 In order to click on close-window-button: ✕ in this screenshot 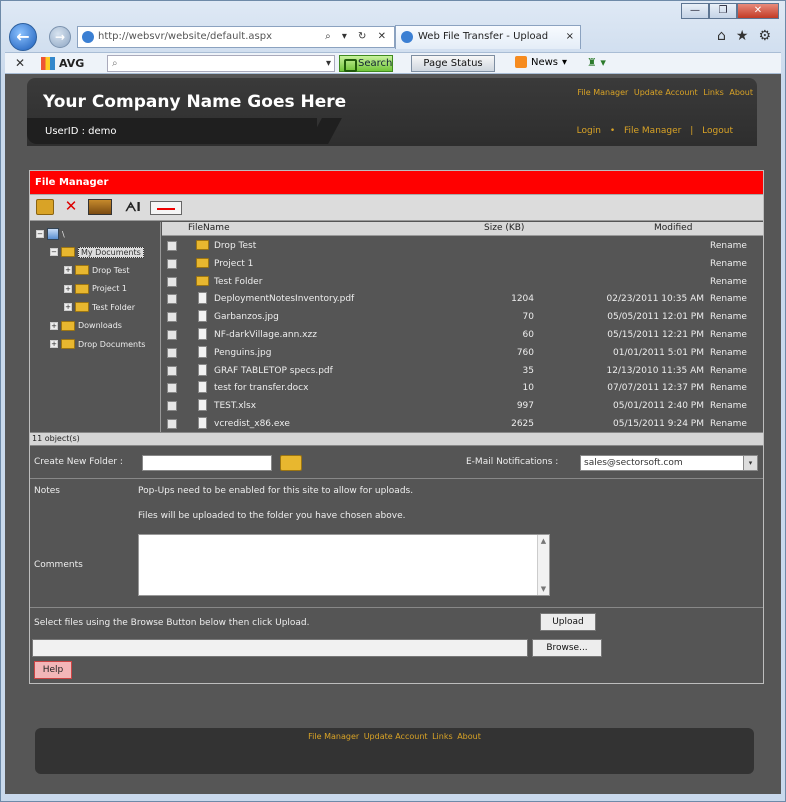, I will do `click(758, 11)`.